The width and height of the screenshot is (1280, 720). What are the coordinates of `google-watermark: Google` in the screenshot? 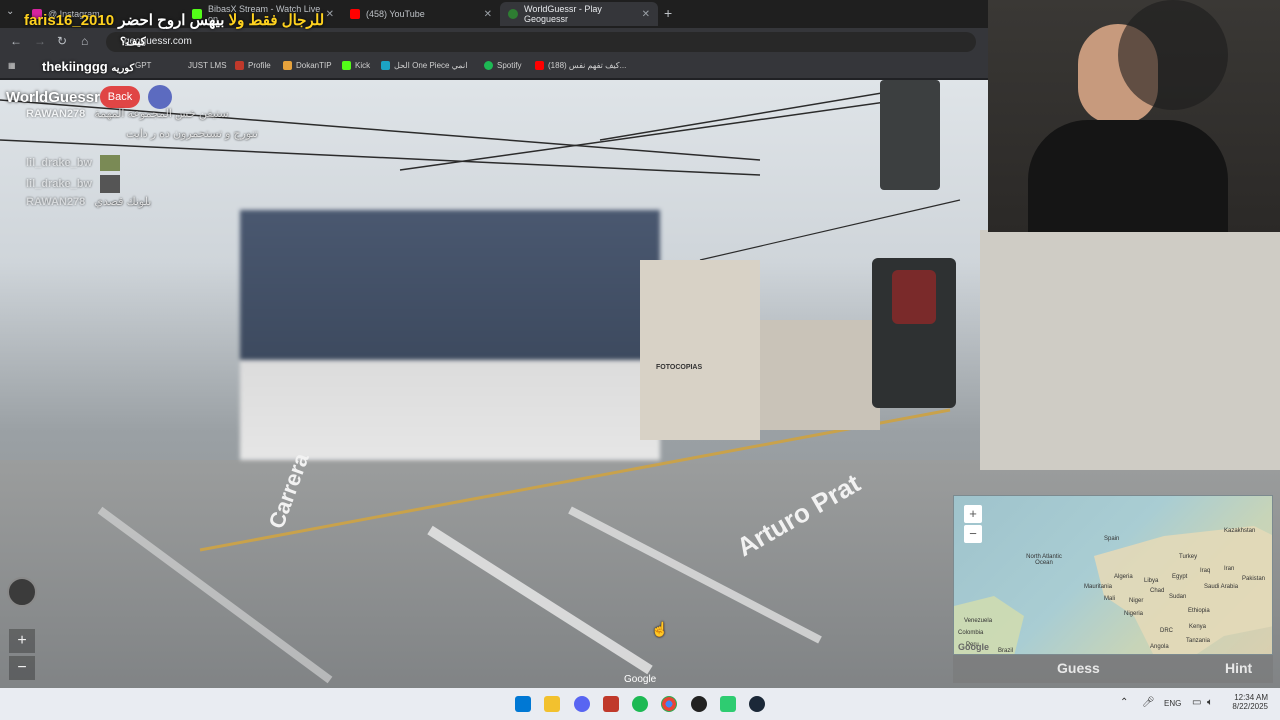 It's located at (640, 679).